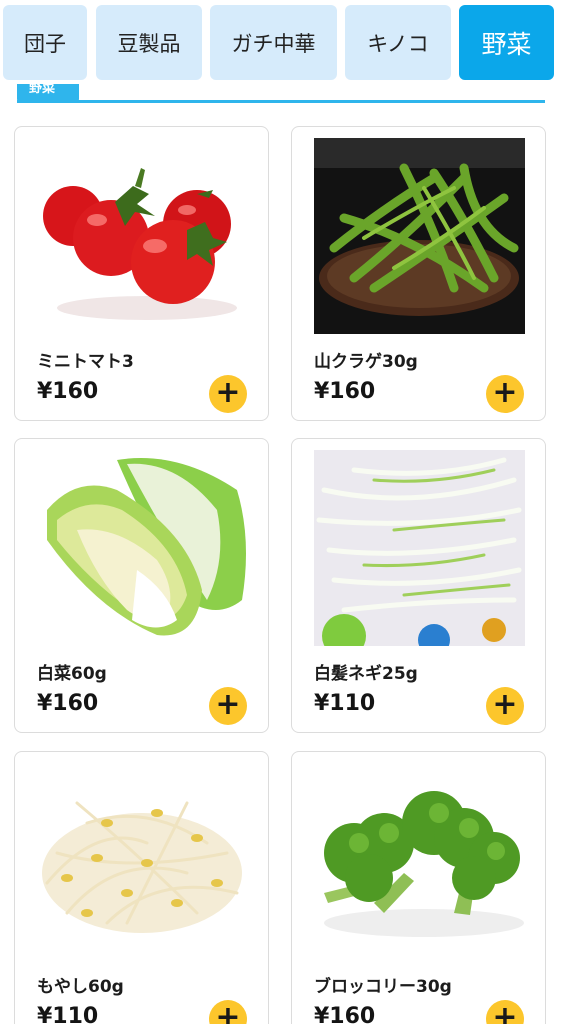 The width and height of the screenshot is (561, 1024). Describe the element at coordinates (142, 548) in the screenshot. I see `napa-cabbage-image` at that location.